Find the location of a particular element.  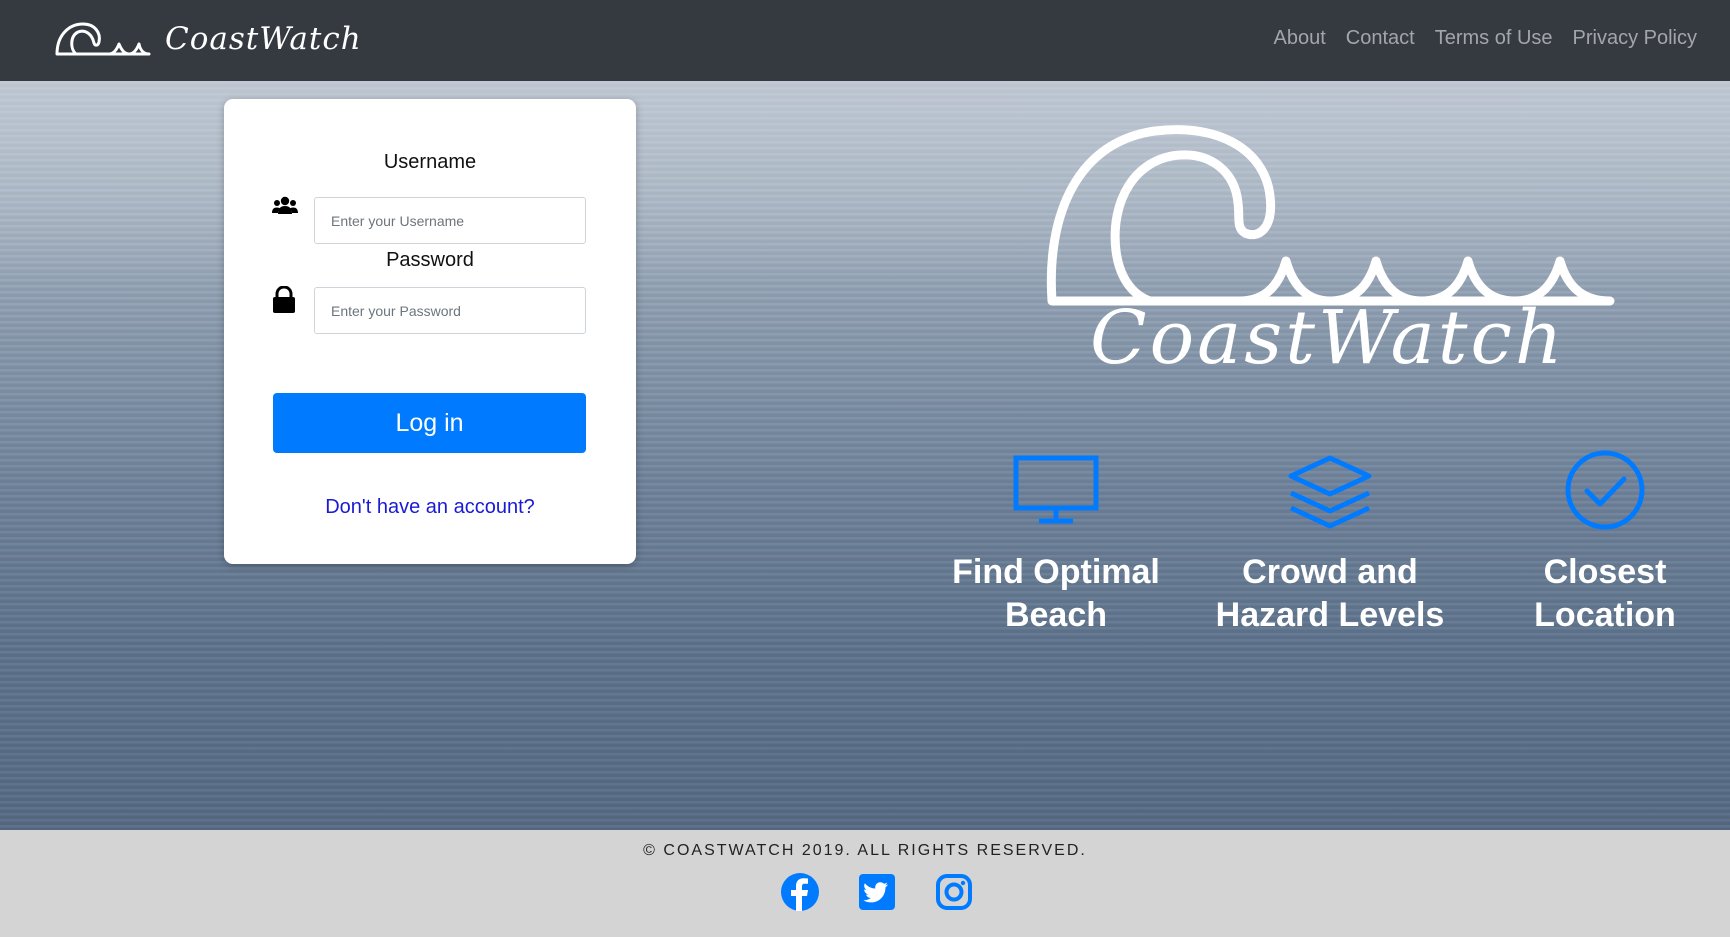

hero-brand-name: CoastWatch is located at coordinates (1328, 338).